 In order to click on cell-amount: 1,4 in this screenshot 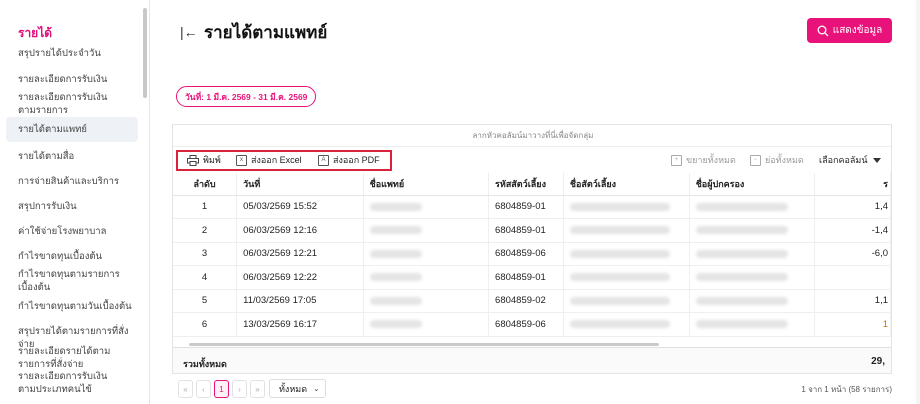, I will do `click(852, 207)`.